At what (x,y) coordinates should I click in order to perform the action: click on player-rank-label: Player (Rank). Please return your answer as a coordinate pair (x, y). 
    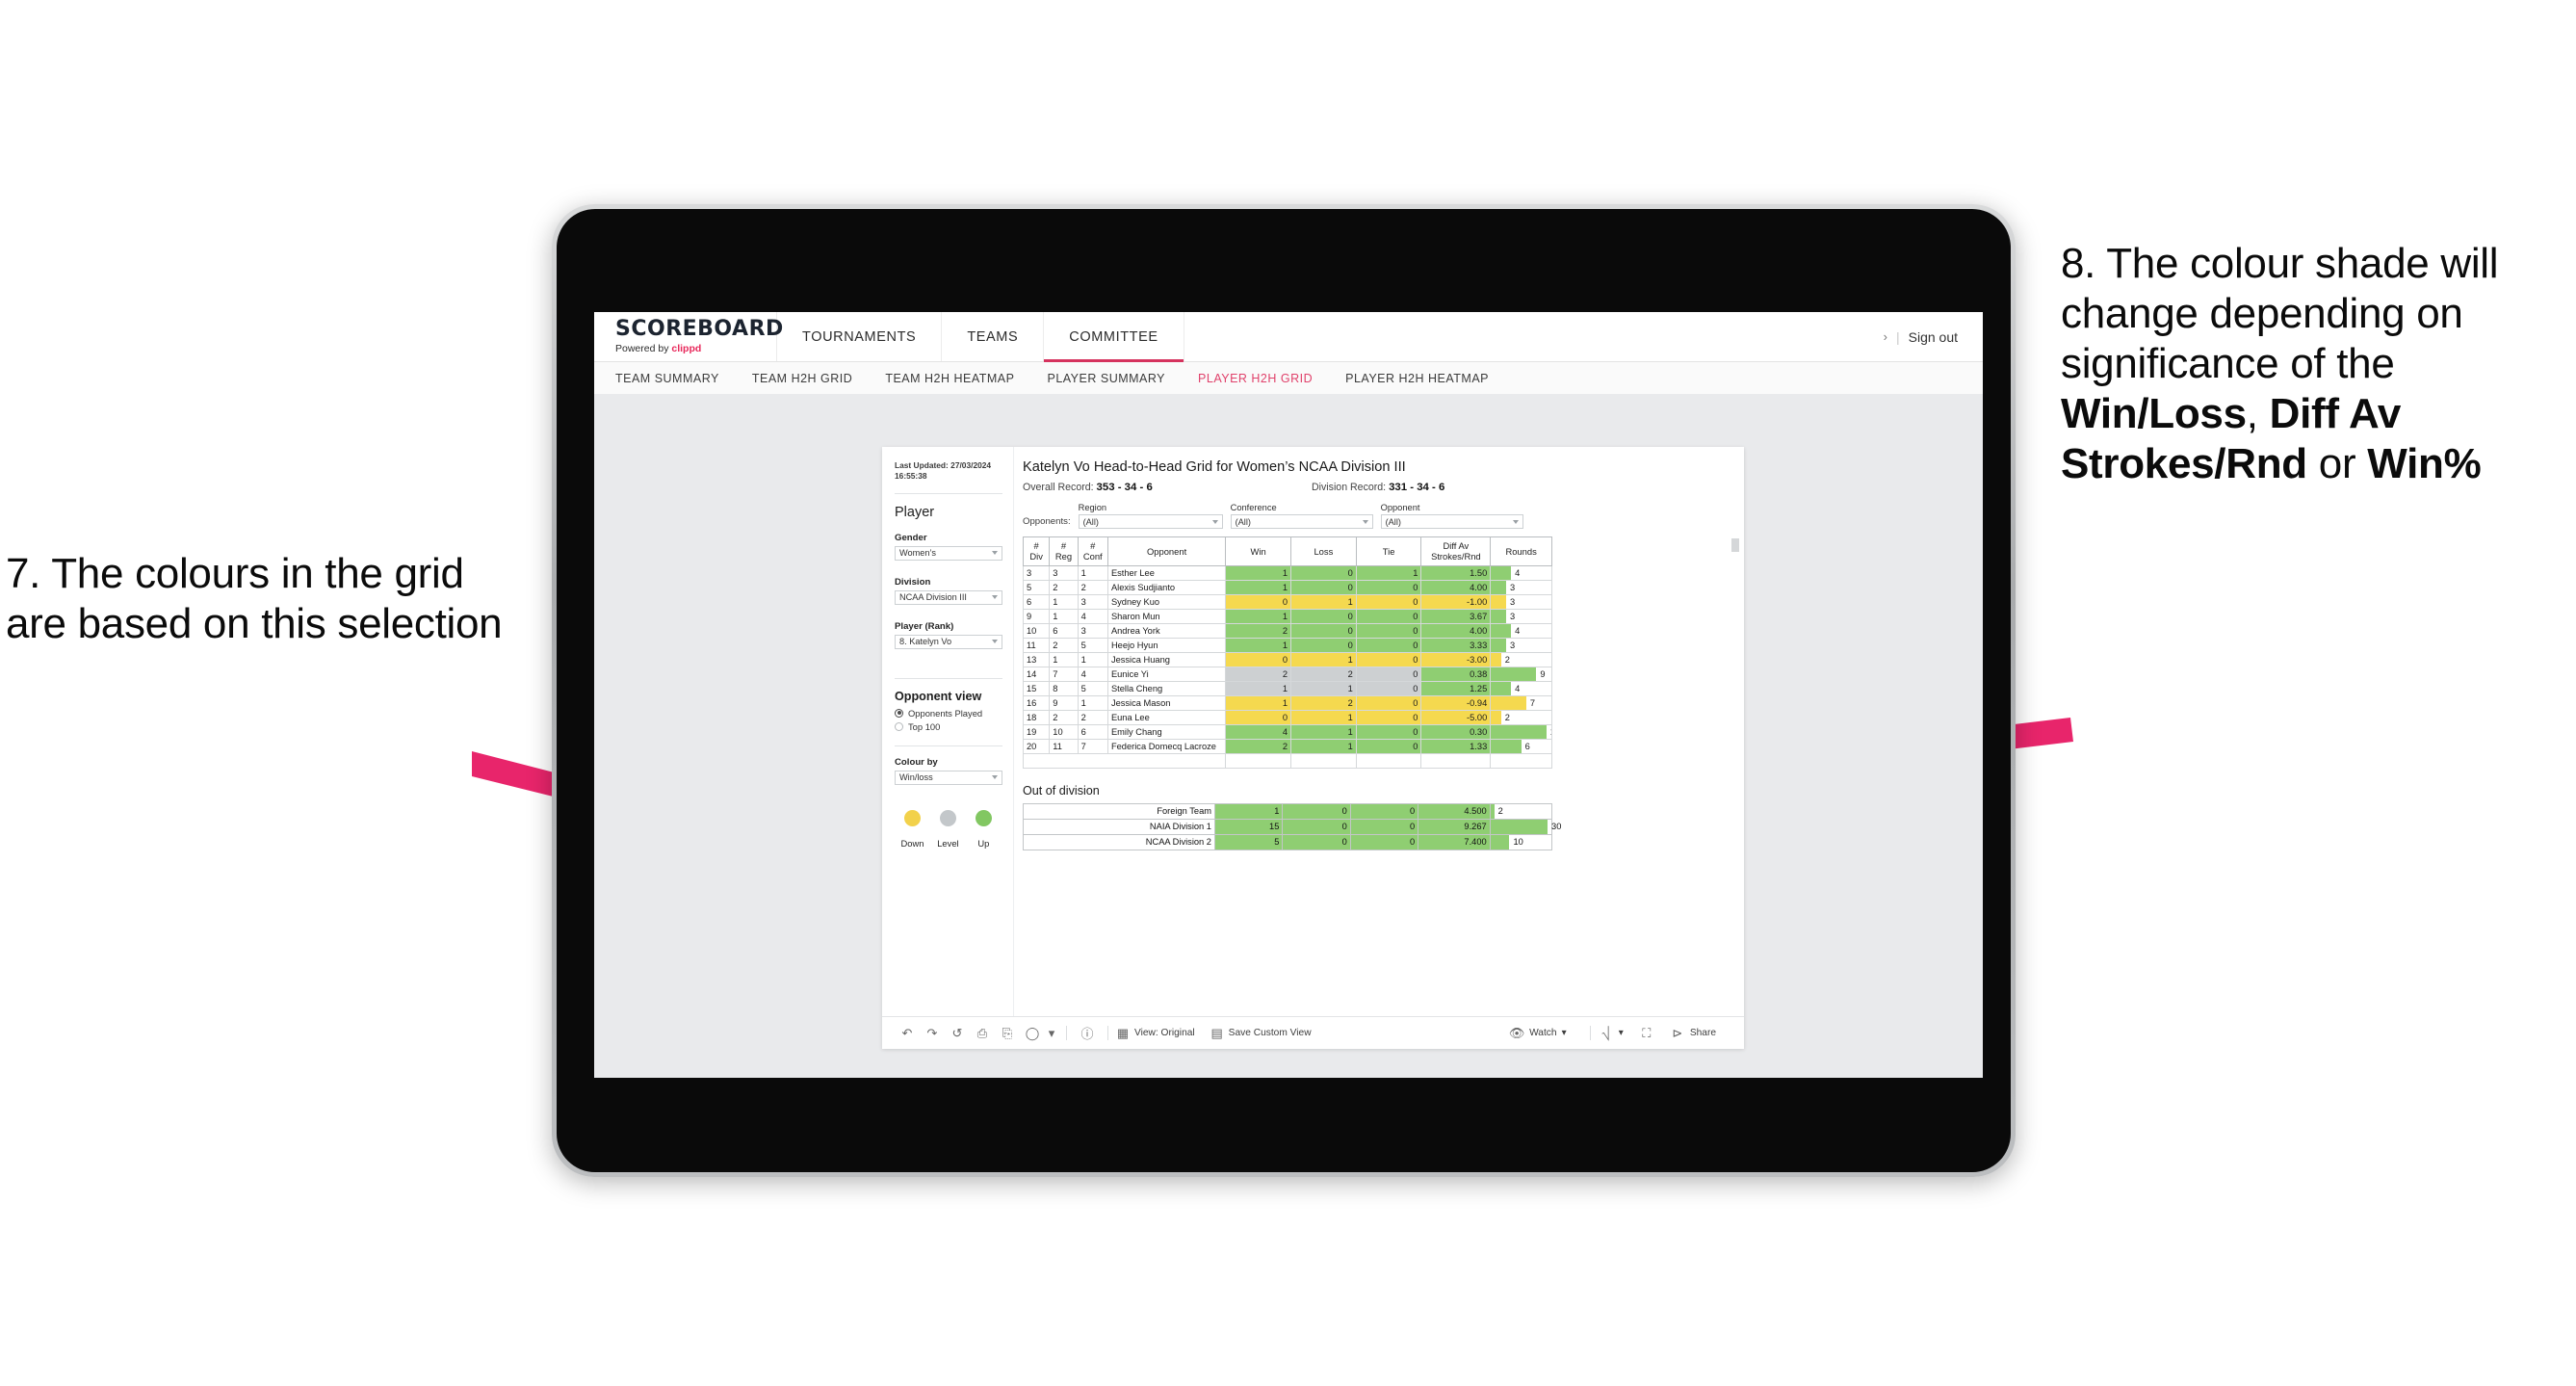
    Looking at the image, I should click on (924, 626).